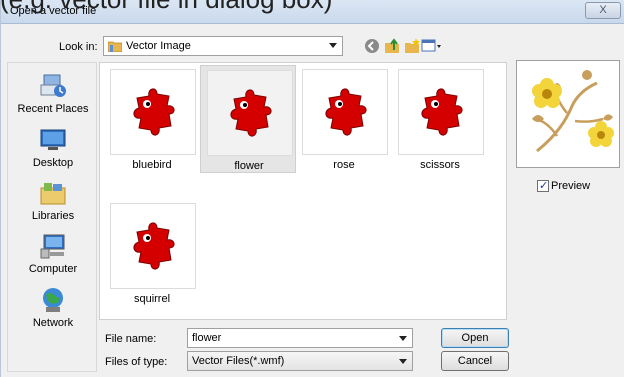 Image resolution: width=624 pixels, height=377 pixels. Describe the element at coordinates (115, 46) in the screenshot. I see `folder-icon` at that location.